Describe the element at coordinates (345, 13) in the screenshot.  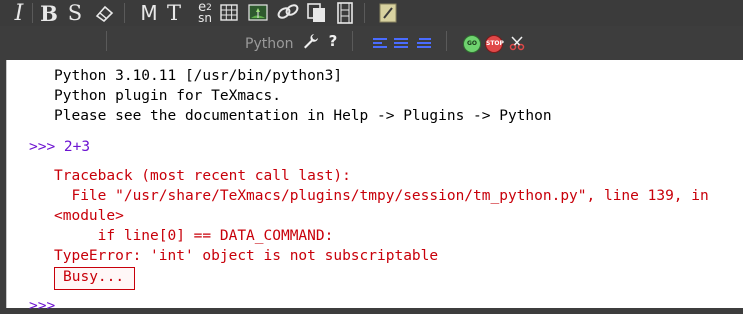
I see `film-icon` at that location.